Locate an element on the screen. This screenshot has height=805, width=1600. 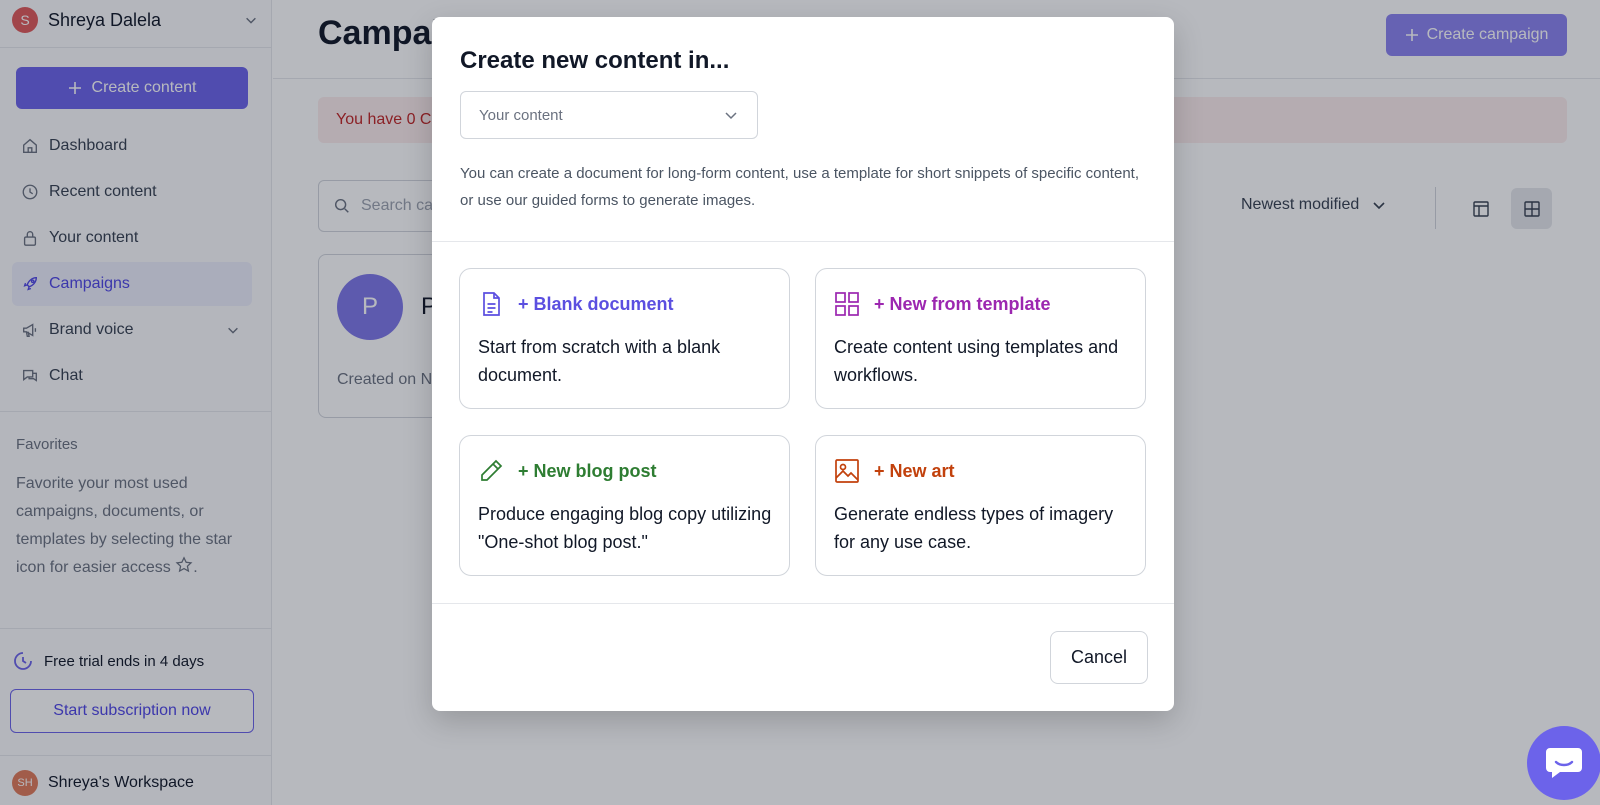
option-title: + New blog post is located at coordinates (587, 470).